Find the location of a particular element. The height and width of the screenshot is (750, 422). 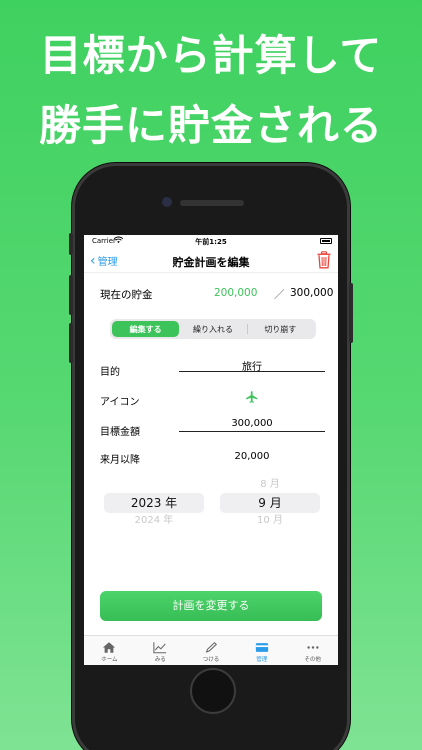

card-icon is located at coordinates (261, 647).